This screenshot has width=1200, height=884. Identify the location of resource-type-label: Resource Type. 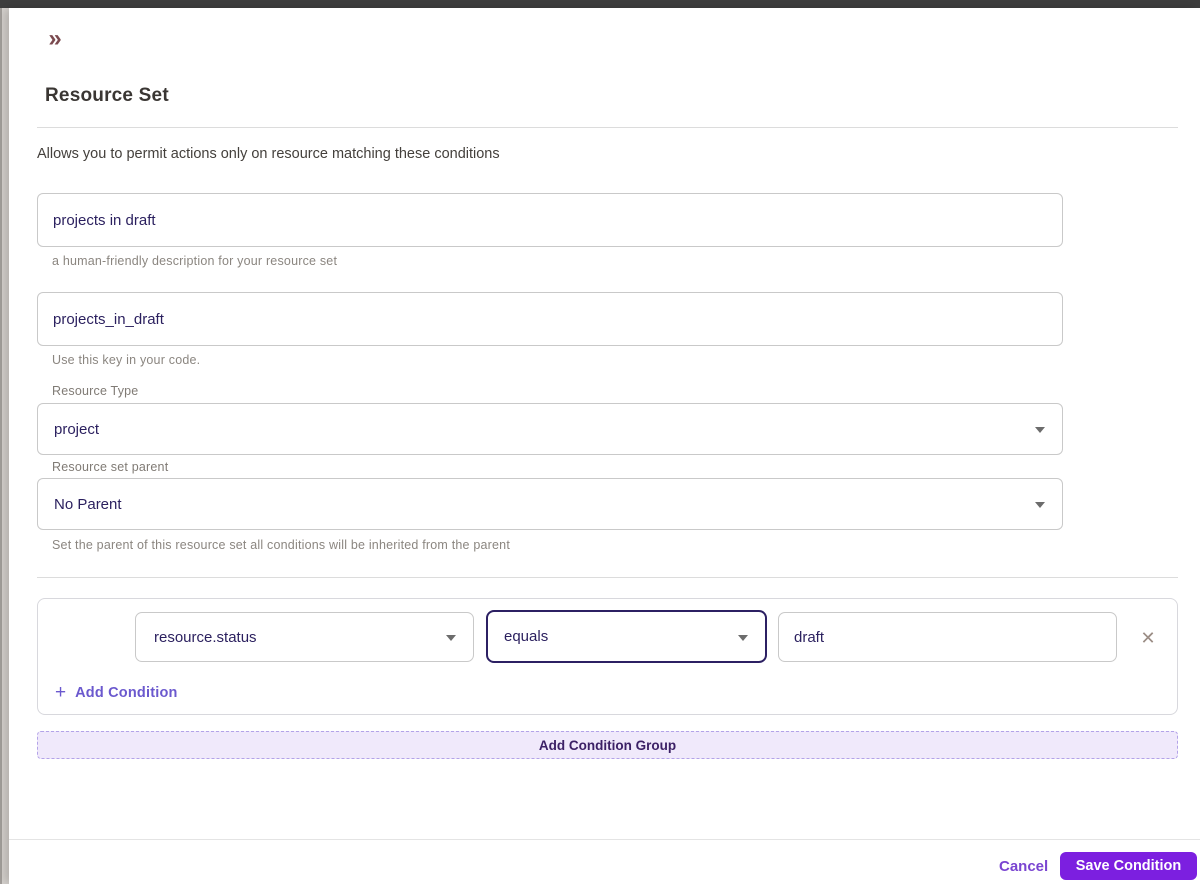
(95, 391).